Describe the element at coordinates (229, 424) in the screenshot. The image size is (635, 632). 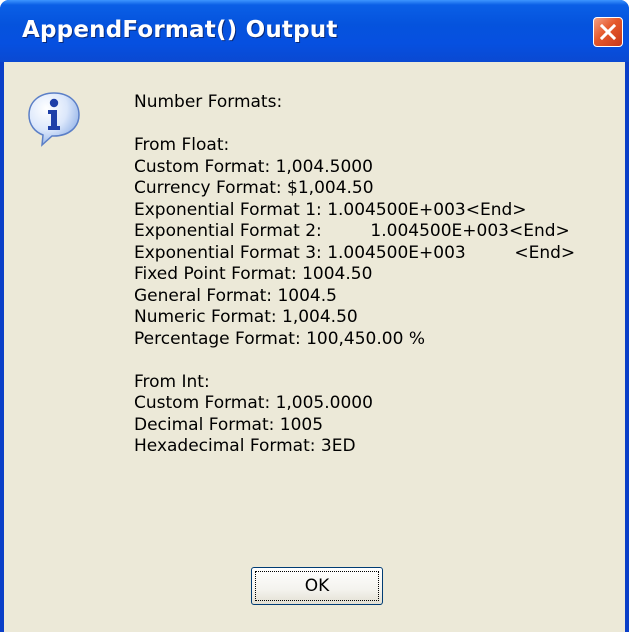
I see `message-line: Decimal Format: 1005` at that location.